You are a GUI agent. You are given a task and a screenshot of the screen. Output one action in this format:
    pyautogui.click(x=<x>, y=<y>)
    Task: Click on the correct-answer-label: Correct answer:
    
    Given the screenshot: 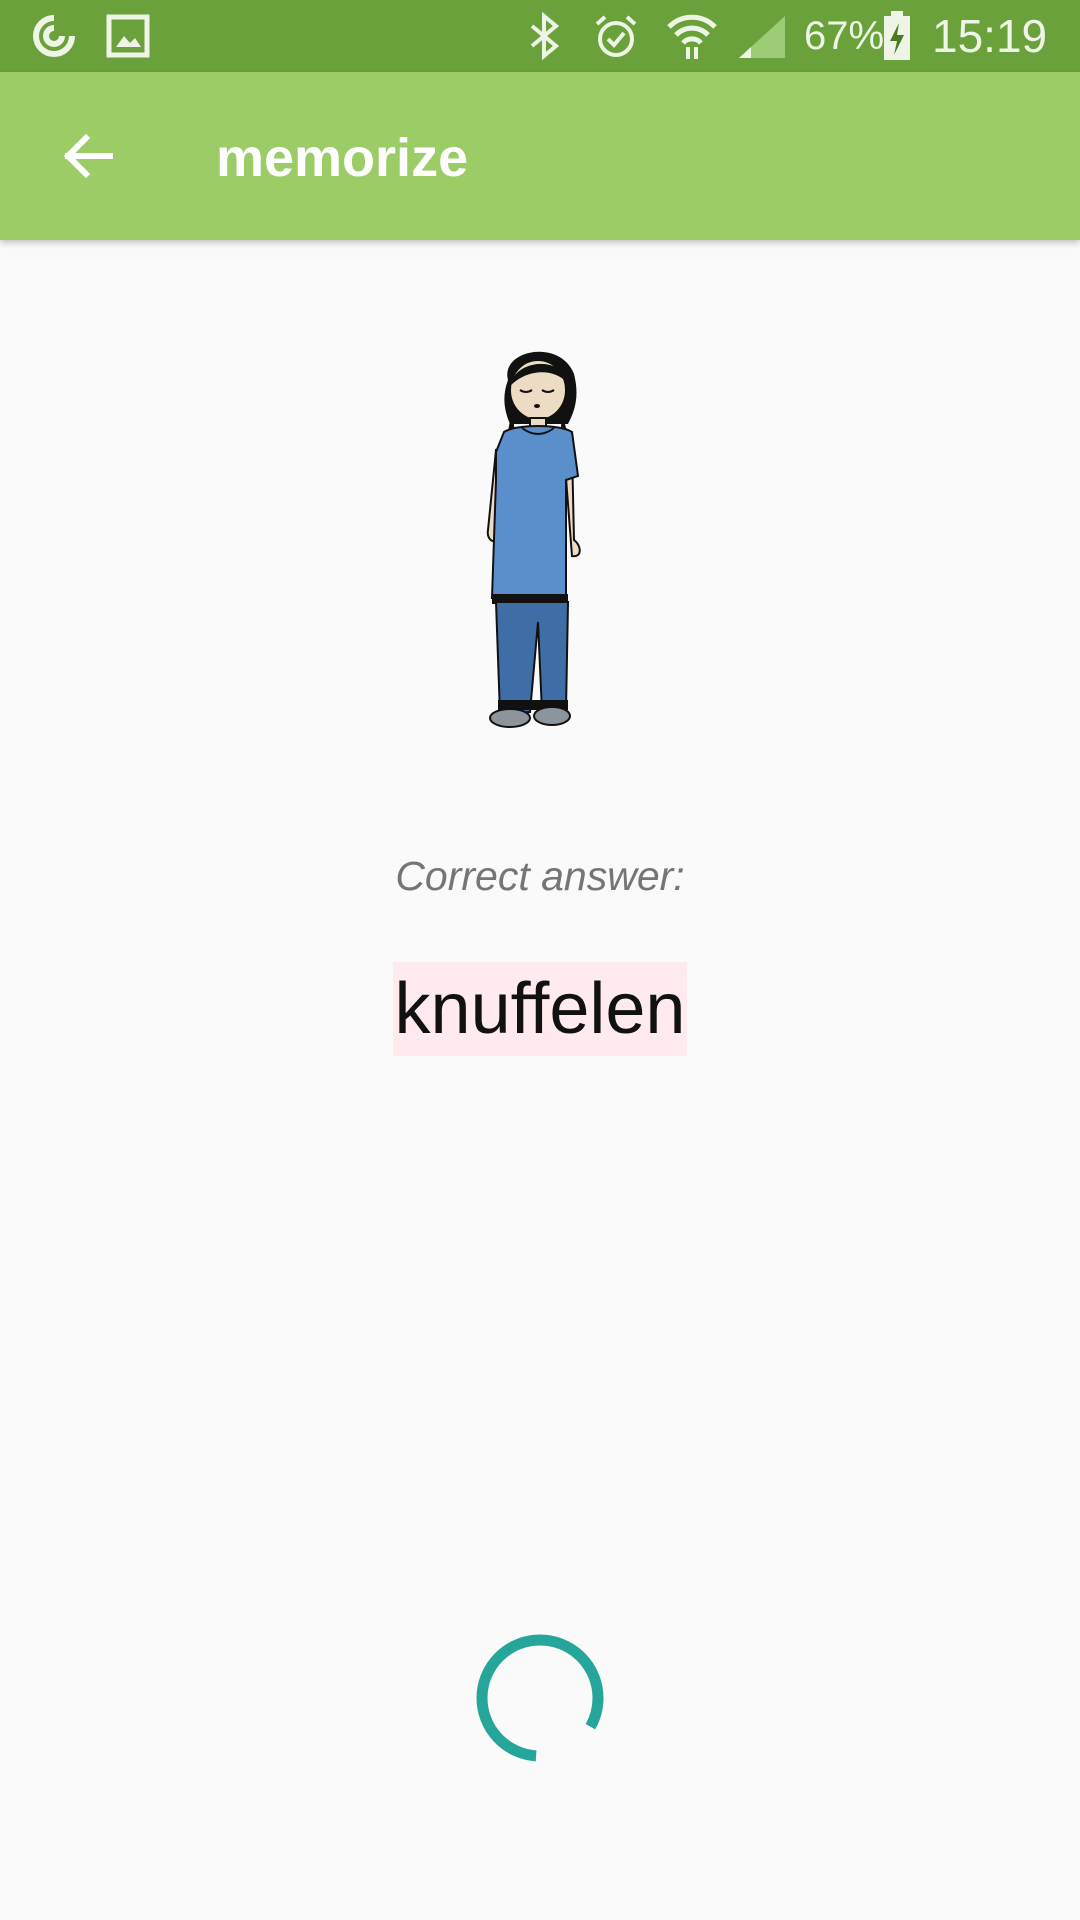 What is the action you would take?
    pyautogui.click(x=540, y=876)
    